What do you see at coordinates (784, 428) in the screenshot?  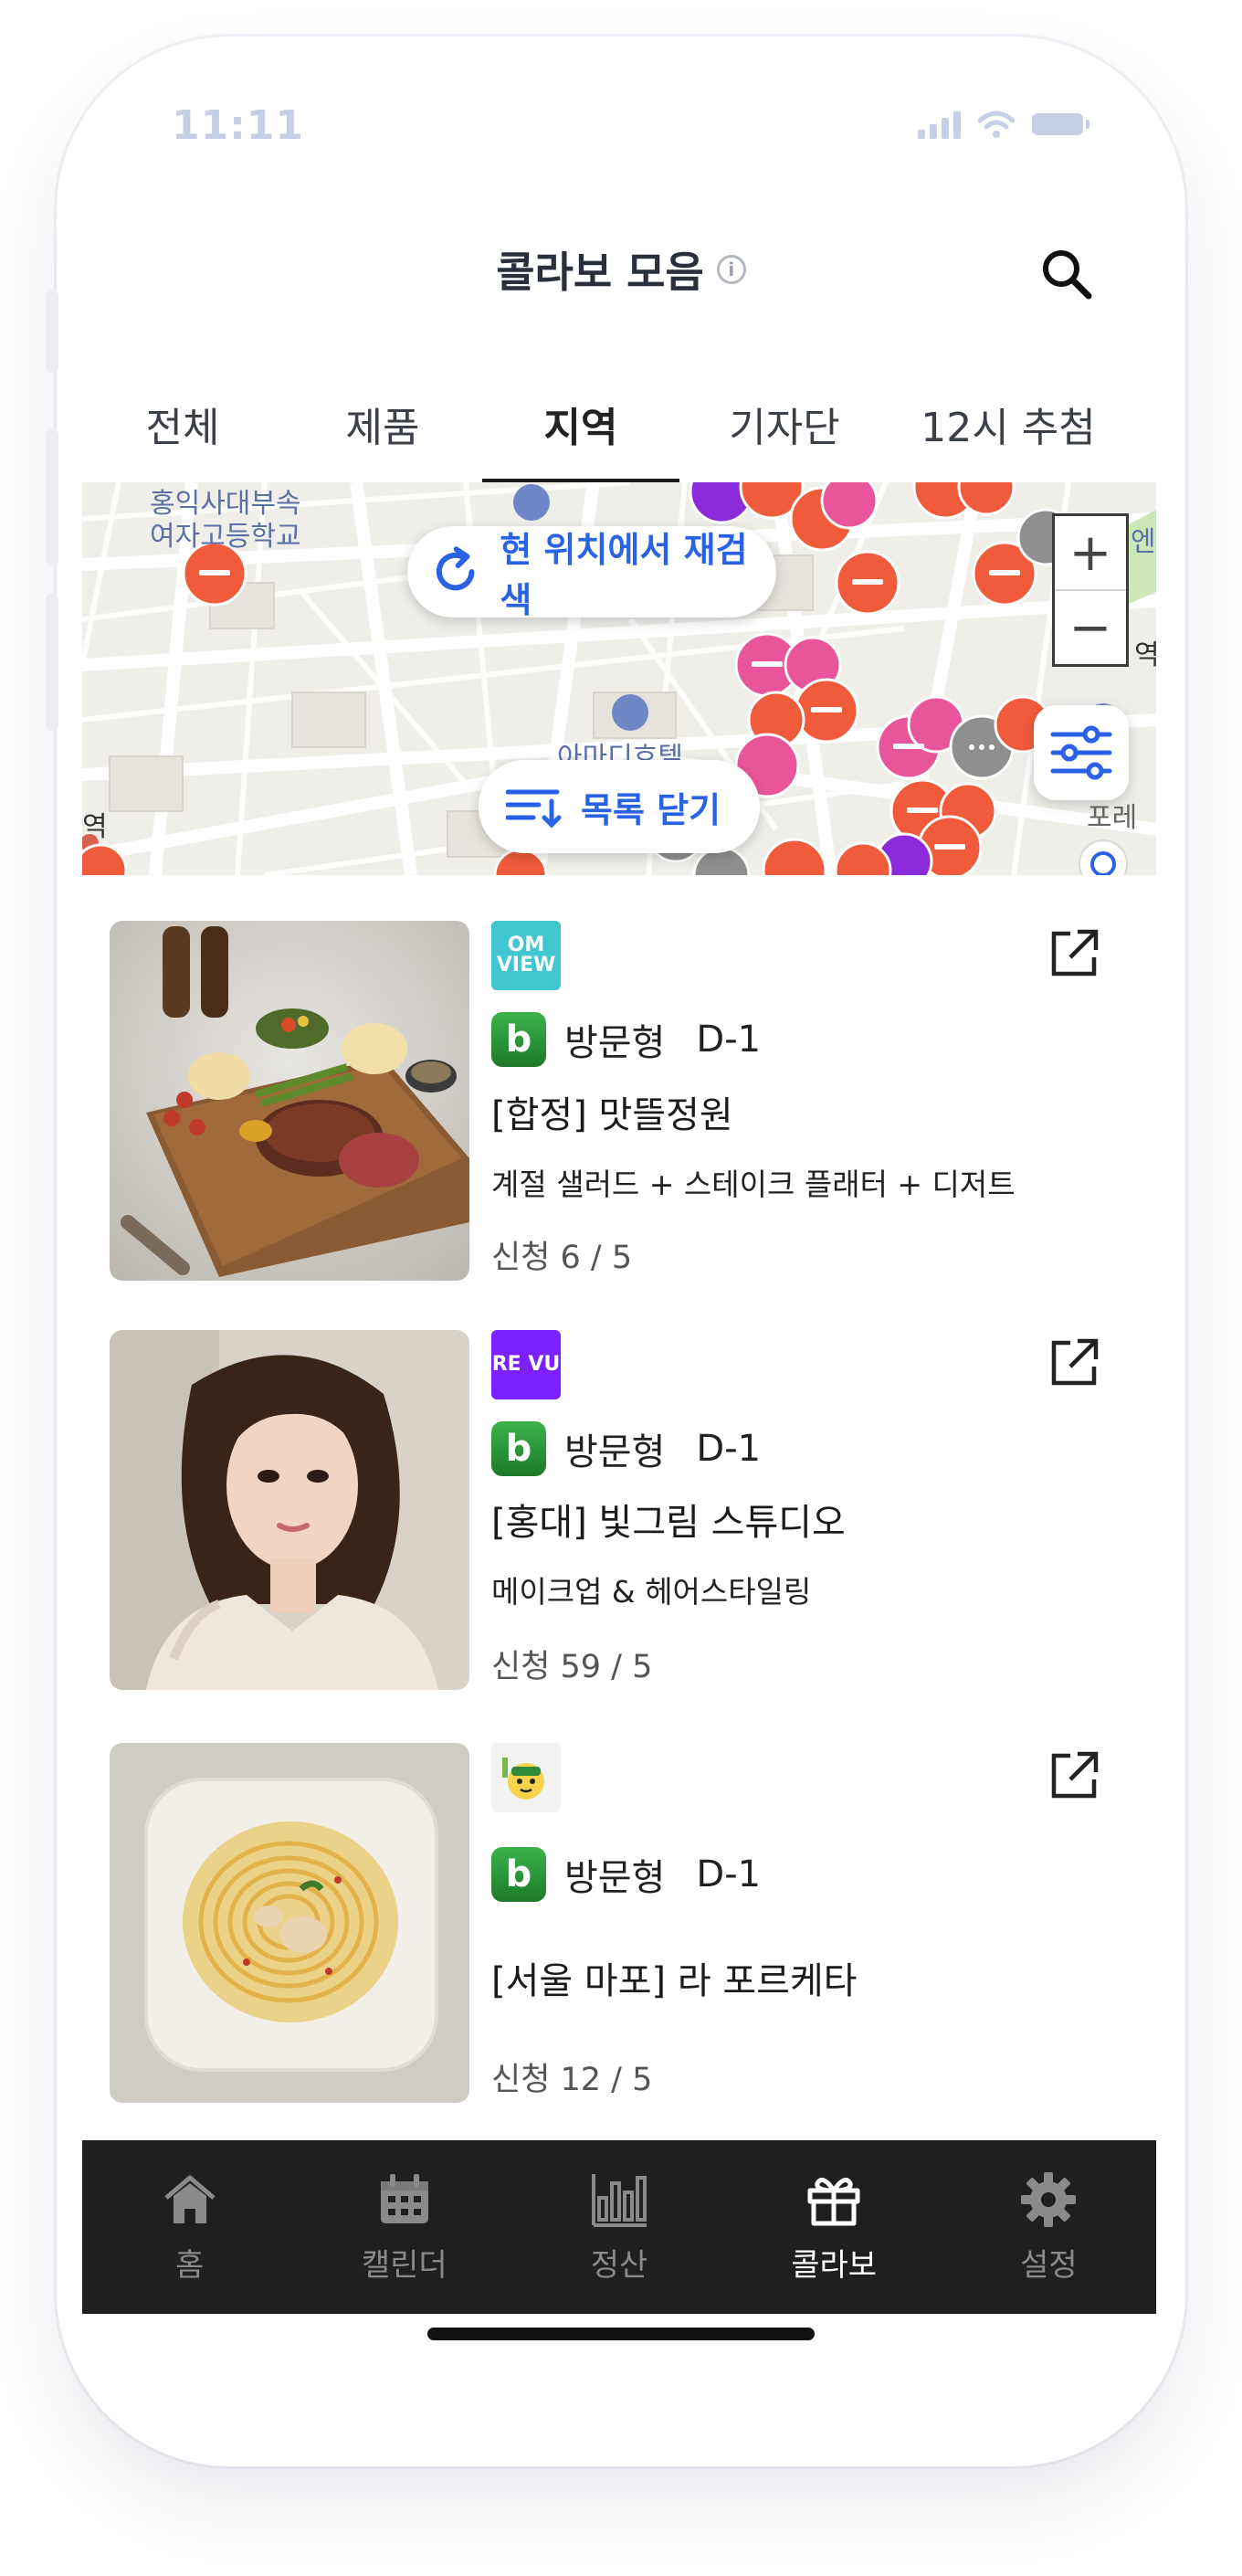 I see `tab-label: 기자단` at bounding box center [784, 428].